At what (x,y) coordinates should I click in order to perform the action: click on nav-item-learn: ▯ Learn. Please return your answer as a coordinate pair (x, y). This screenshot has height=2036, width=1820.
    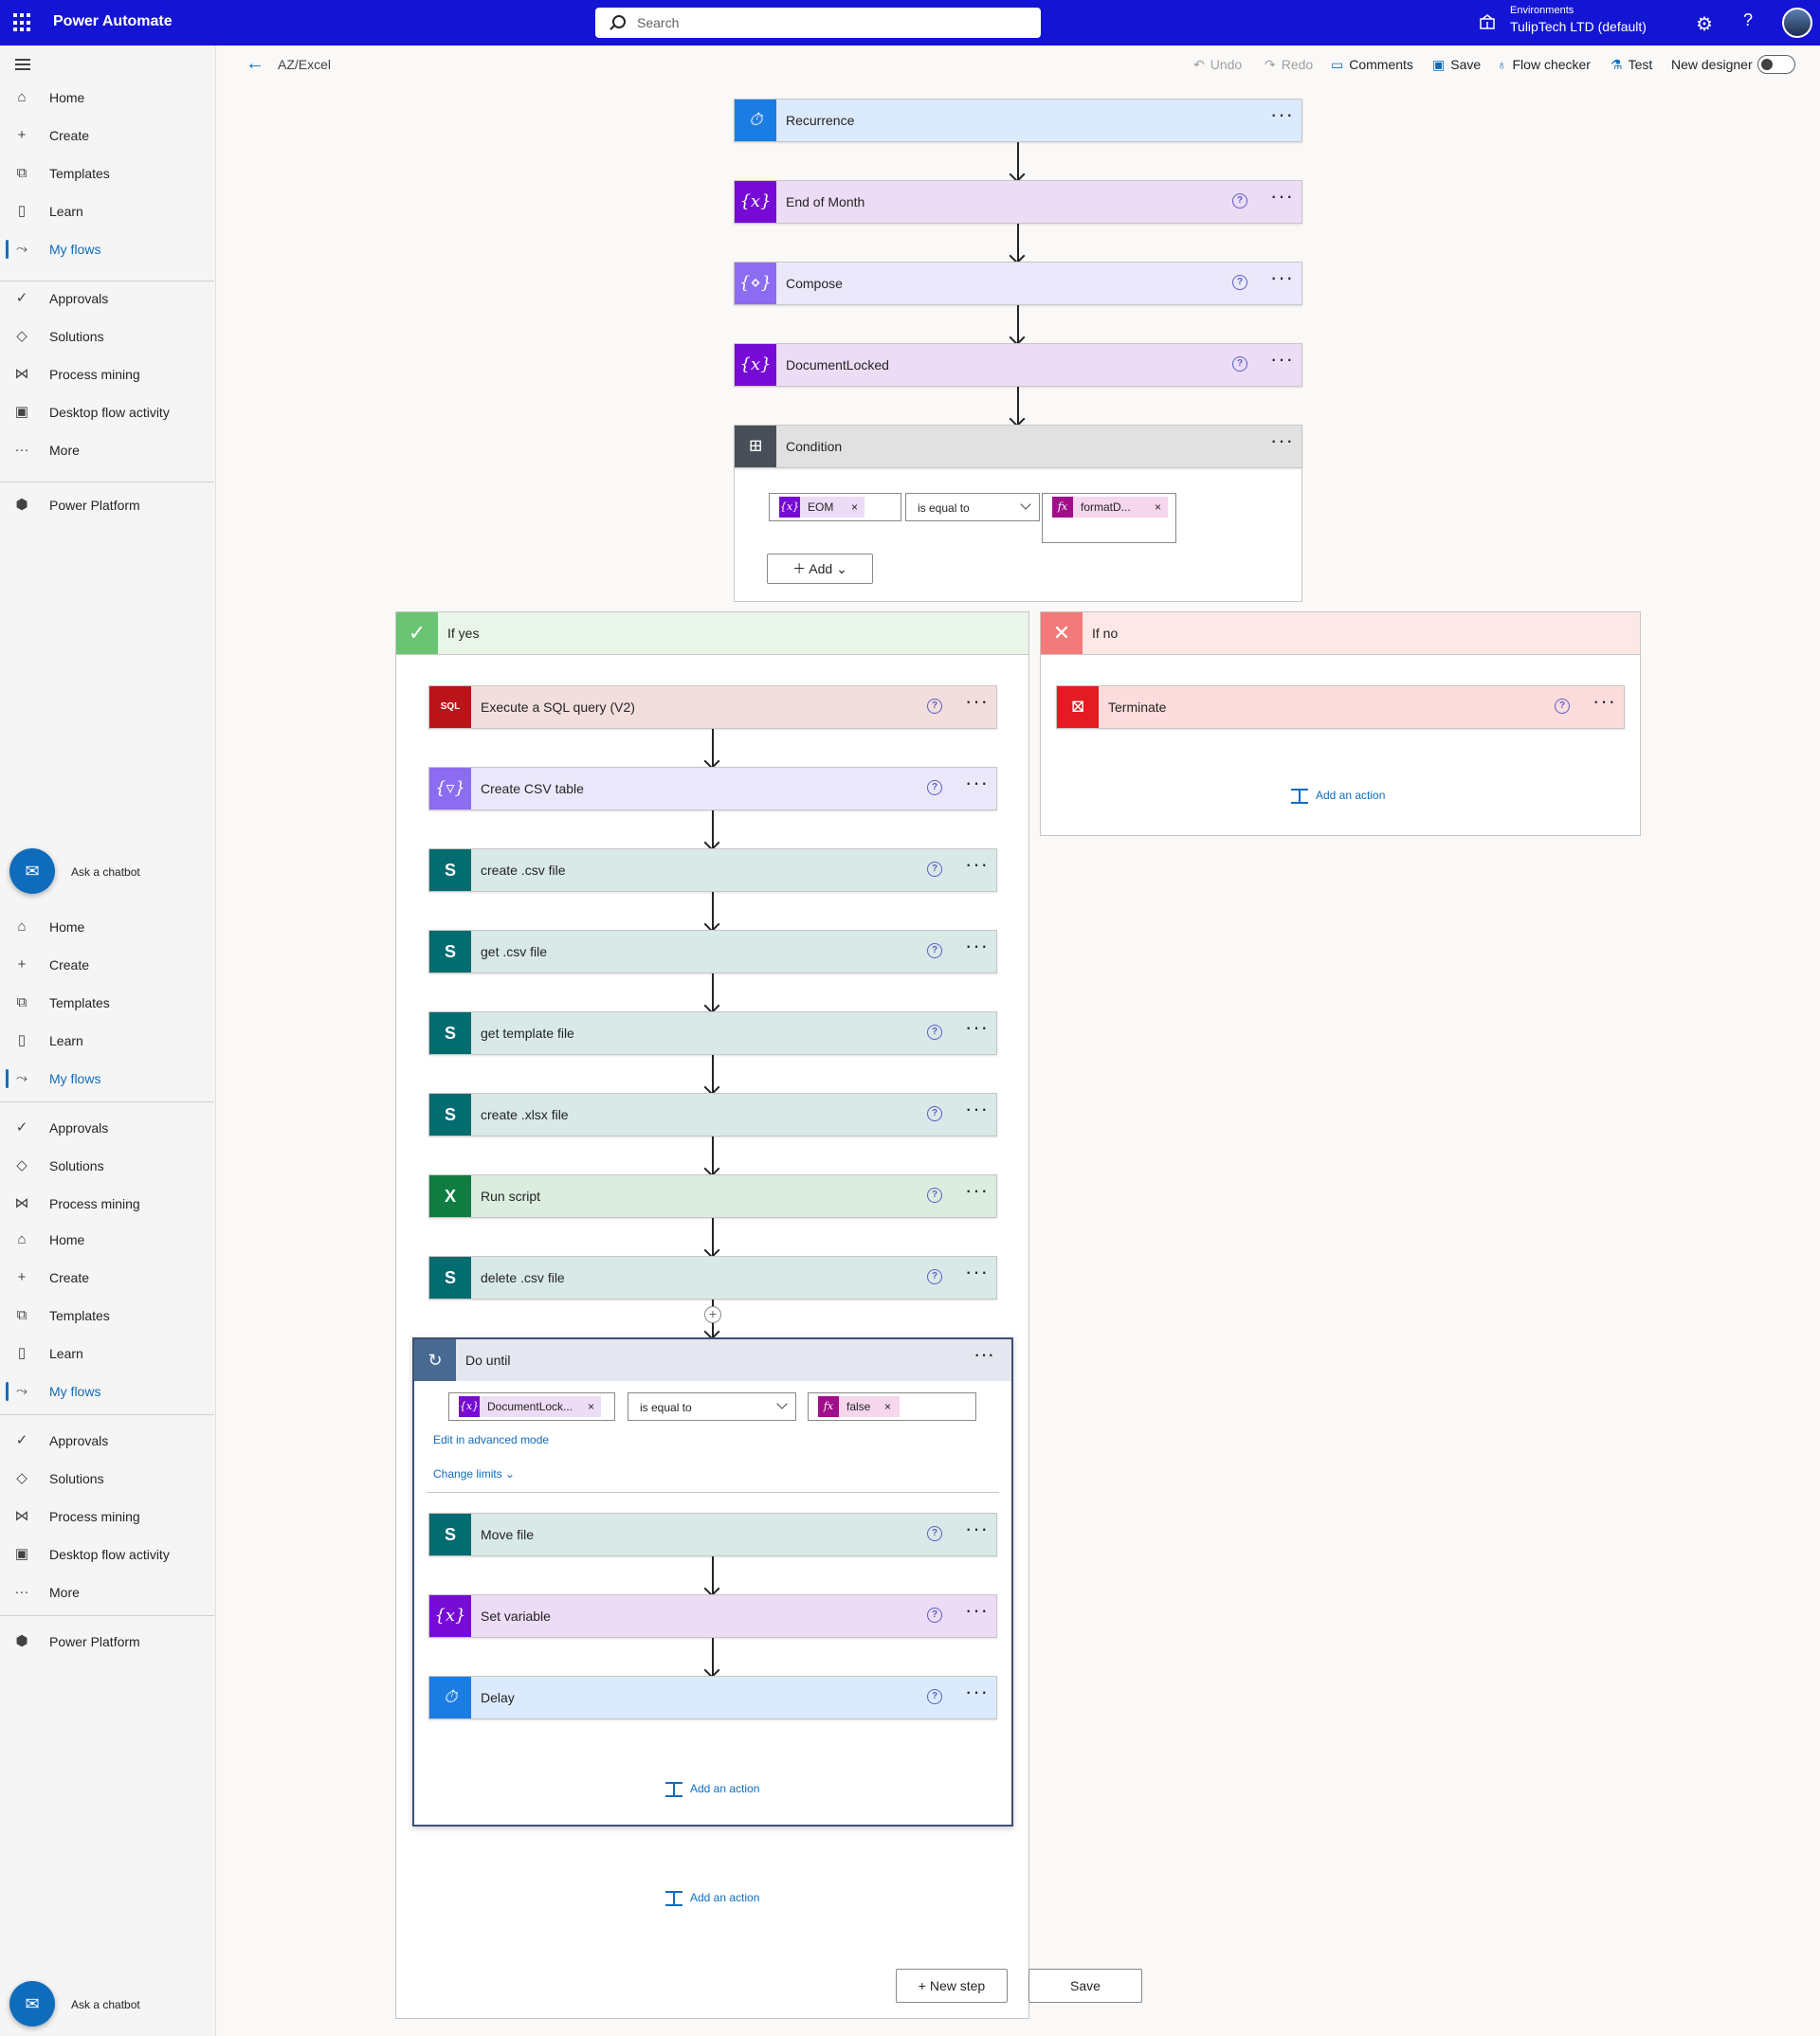
    Looking at the image, I should click on (107, 211).